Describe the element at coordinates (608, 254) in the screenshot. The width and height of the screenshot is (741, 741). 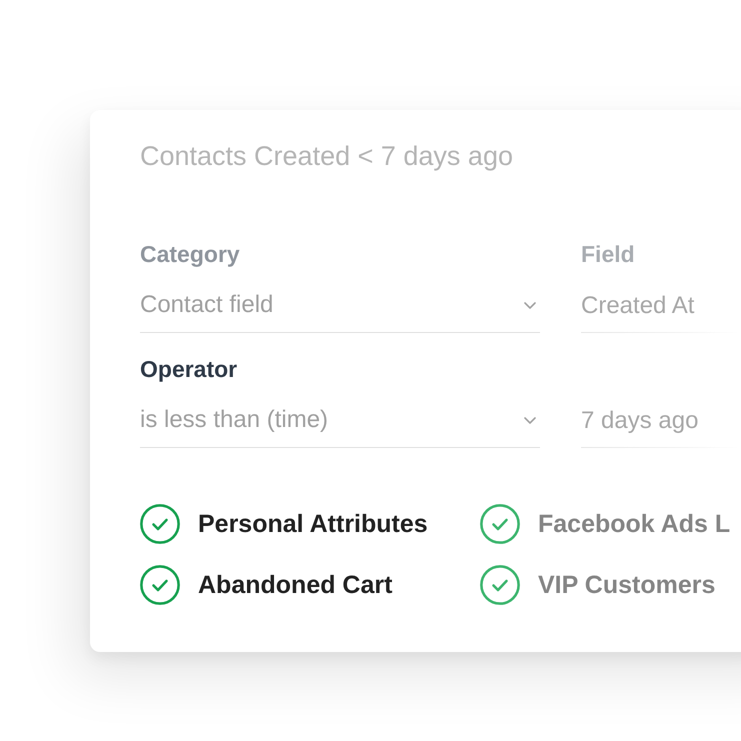
I see `field-label: Field` at that location.